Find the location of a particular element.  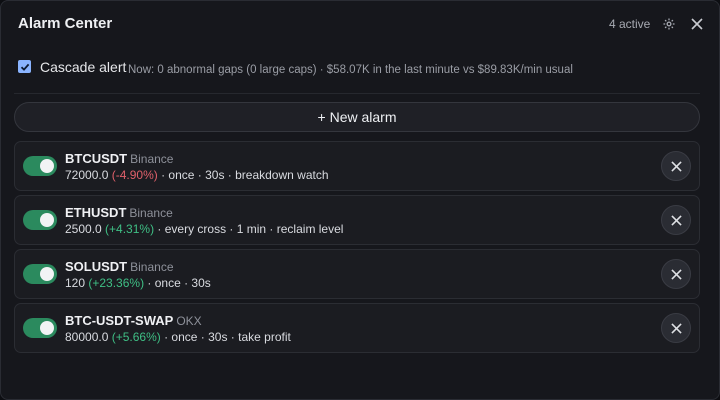

alarm-exchange: OKX is located at coordinates (189, 321).